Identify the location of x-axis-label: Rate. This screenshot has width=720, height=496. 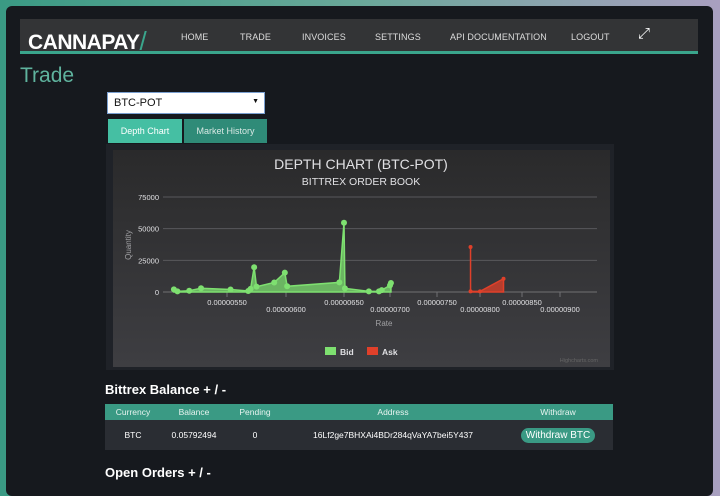
(384, 323).